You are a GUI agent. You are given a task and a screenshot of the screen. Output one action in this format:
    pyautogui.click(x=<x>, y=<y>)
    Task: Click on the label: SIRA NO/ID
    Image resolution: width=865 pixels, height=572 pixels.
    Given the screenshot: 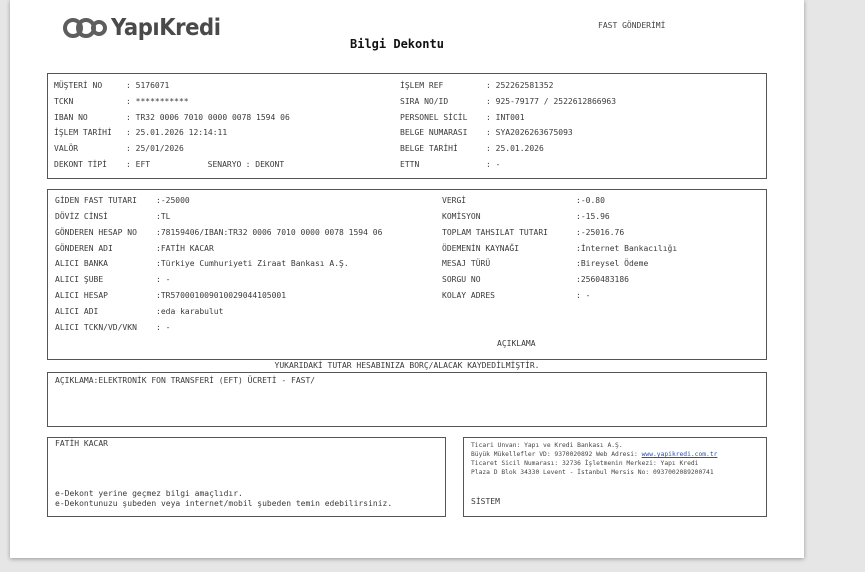 What is the action you would take?
    pyautogui.click(x=424, y=101)
    